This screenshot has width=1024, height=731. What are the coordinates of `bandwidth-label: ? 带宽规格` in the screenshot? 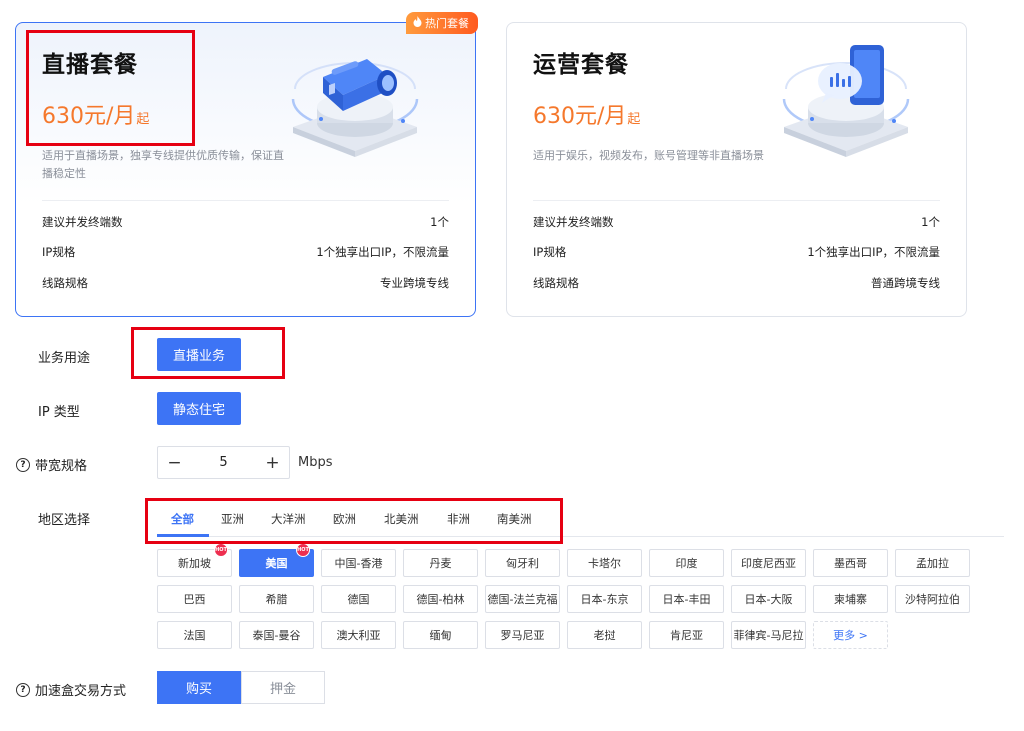 It's located at (51, 464).